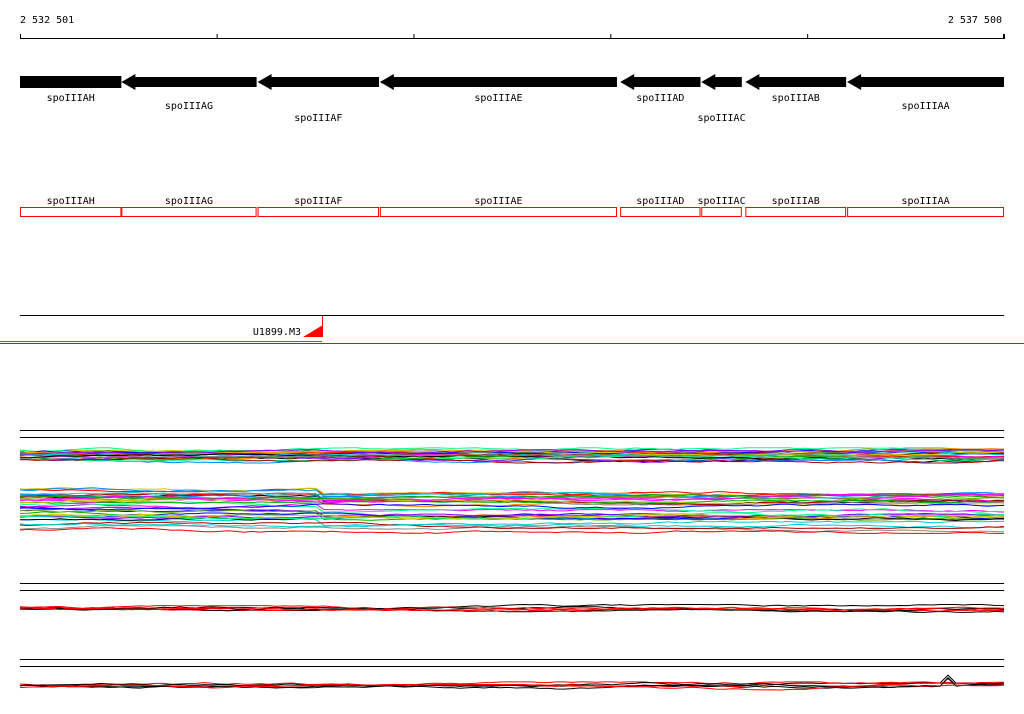  What do you see at coordinates (925, 106) in the screenshot?
I see `gene-arrow-label: spoIIIAA` at bounding box center [925, 106].